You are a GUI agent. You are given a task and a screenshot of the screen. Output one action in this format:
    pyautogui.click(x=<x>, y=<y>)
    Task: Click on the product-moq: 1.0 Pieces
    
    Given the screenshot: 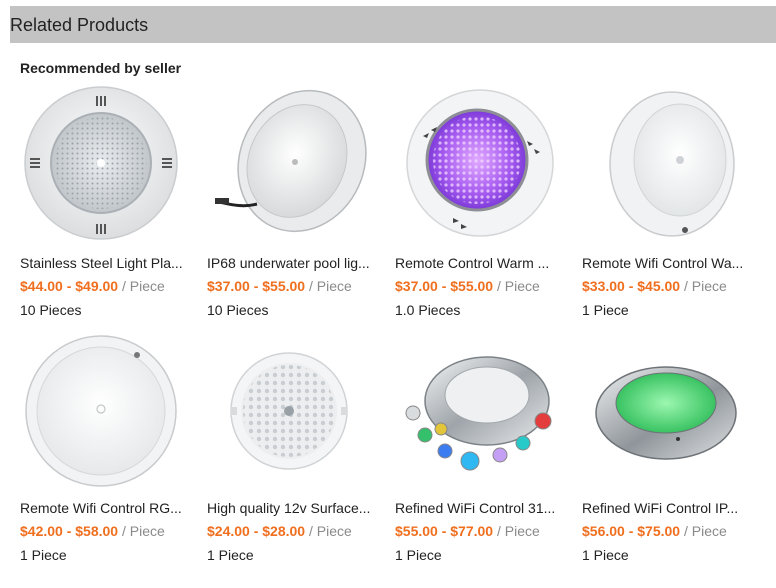 What is the action you would take?
    pyautogui.click(x=428, y=310)
    